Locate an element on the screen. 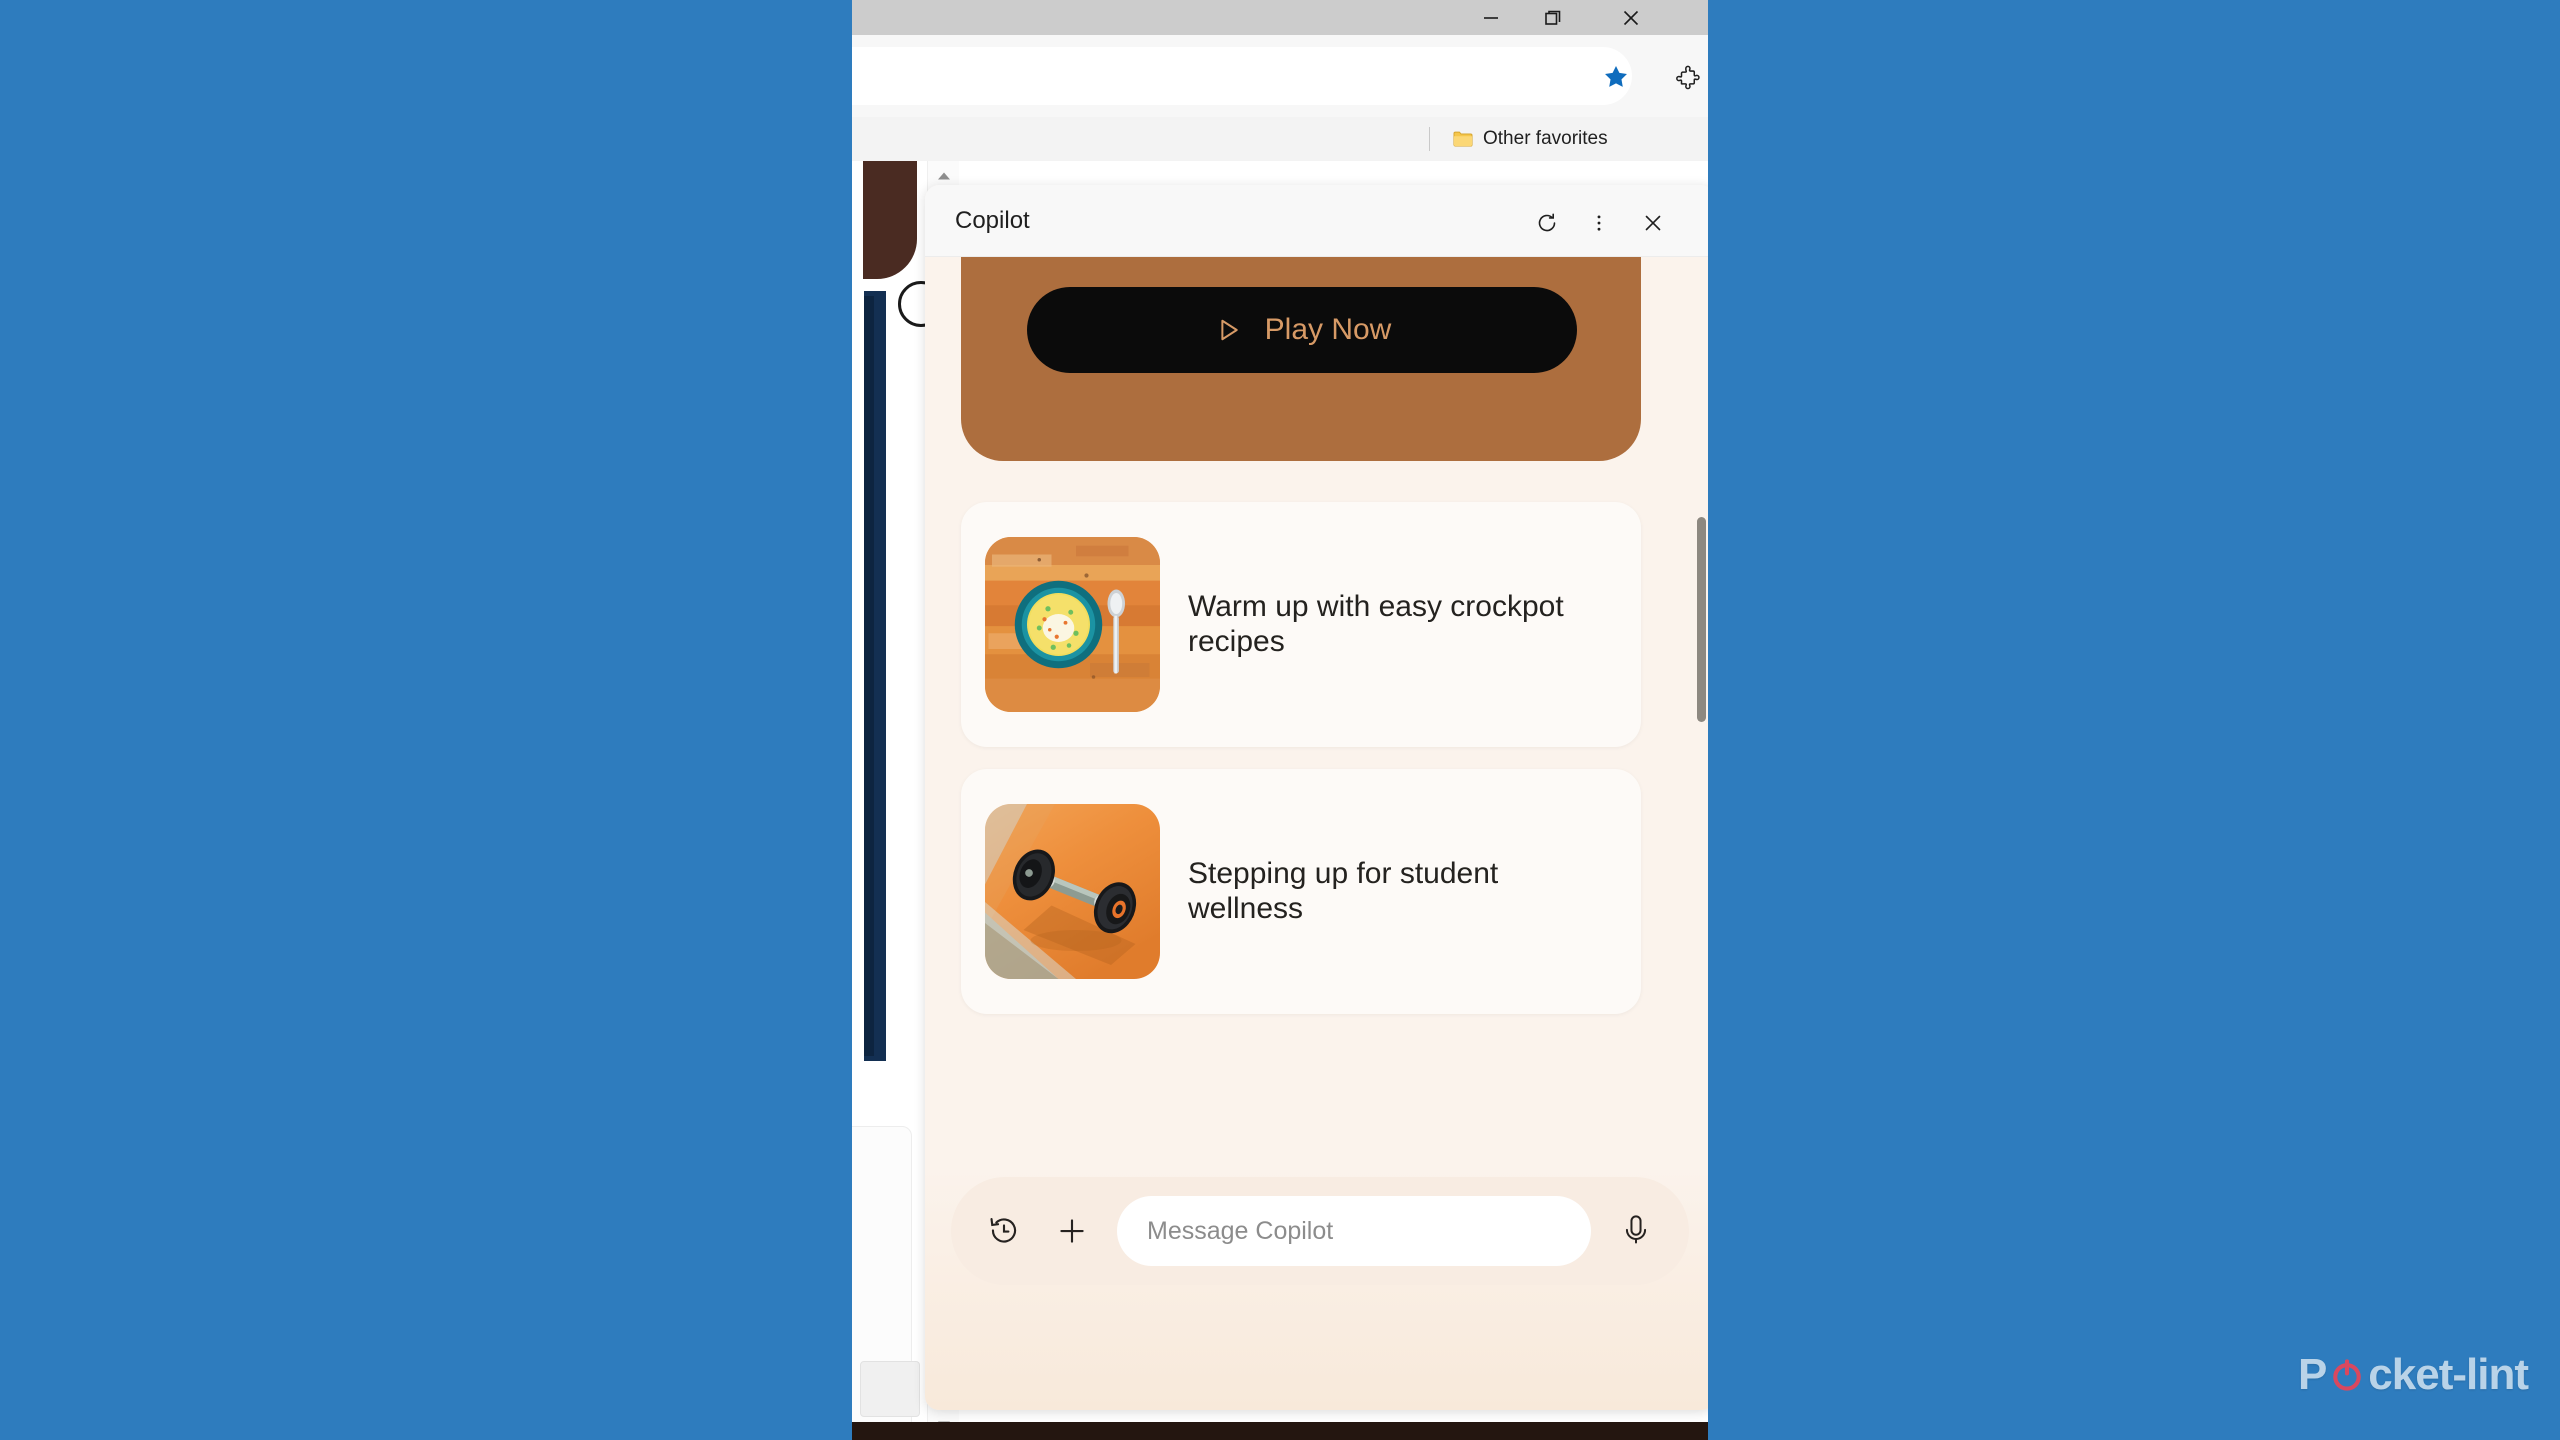 The image size is (2560, 1440). power-icon is located at coordinates (2347, 1375).